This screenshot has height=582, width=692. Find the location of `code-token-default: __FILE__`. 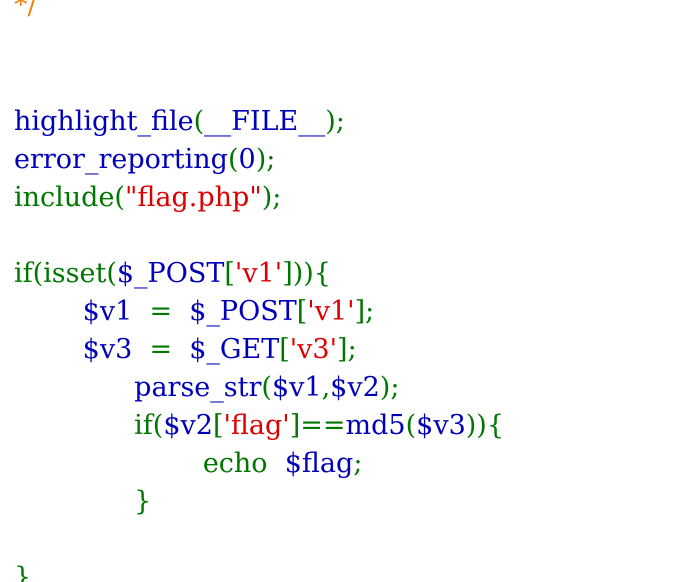

code-token-default: __FILE__ is located at coordinates (265, 121).